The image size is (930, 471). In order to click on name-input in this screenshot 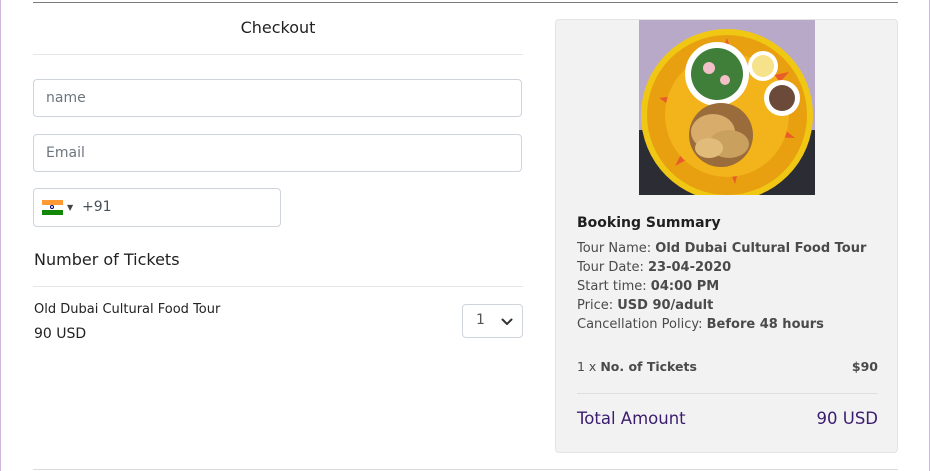, I will do `click(277, 98)`.